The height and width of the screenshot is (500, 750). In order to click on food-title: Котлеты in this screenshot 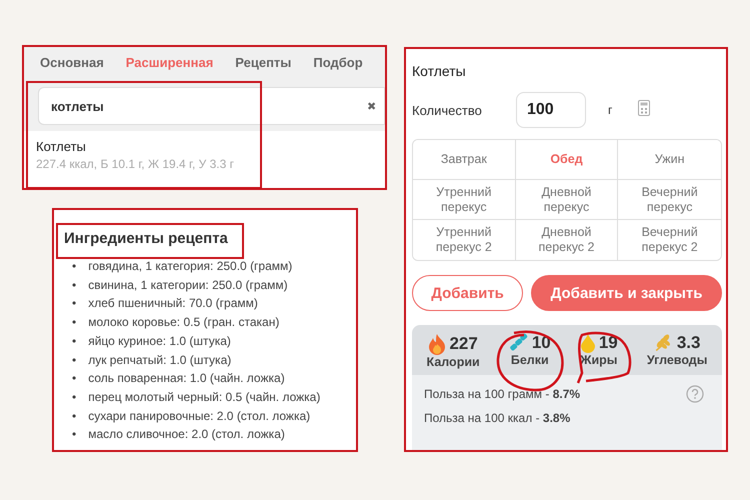, I will do `click(439, 71)`.